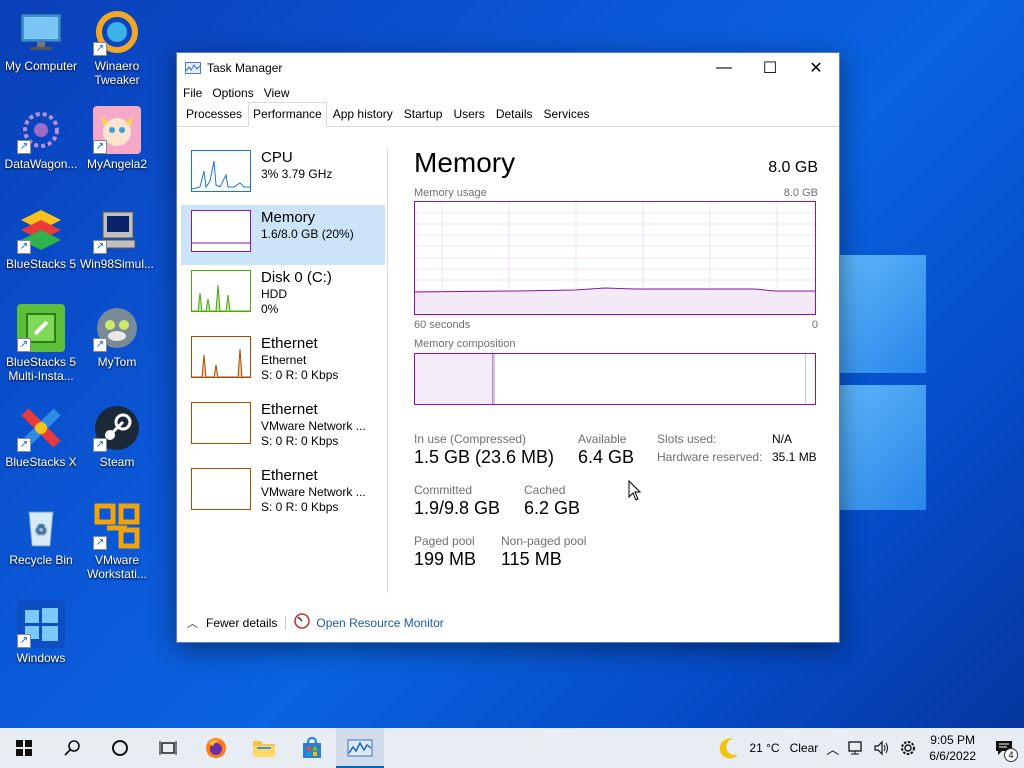  I want to click on taskbar-firefox, so click(216, 748).